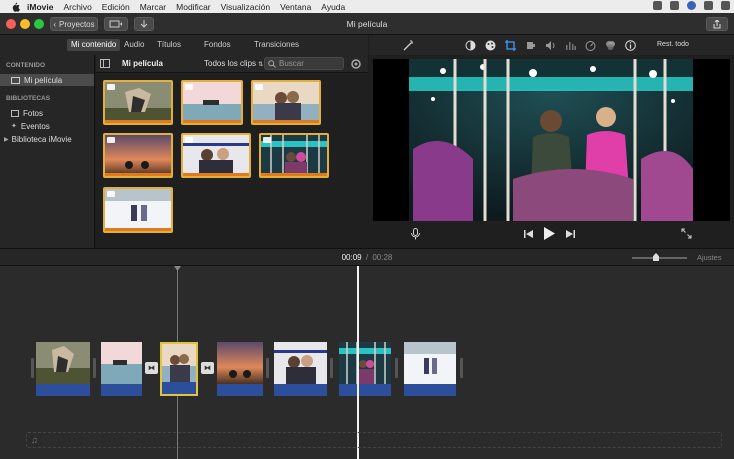  I want to click on viewer-toolbar: Rest. todo, so click(551, 45).